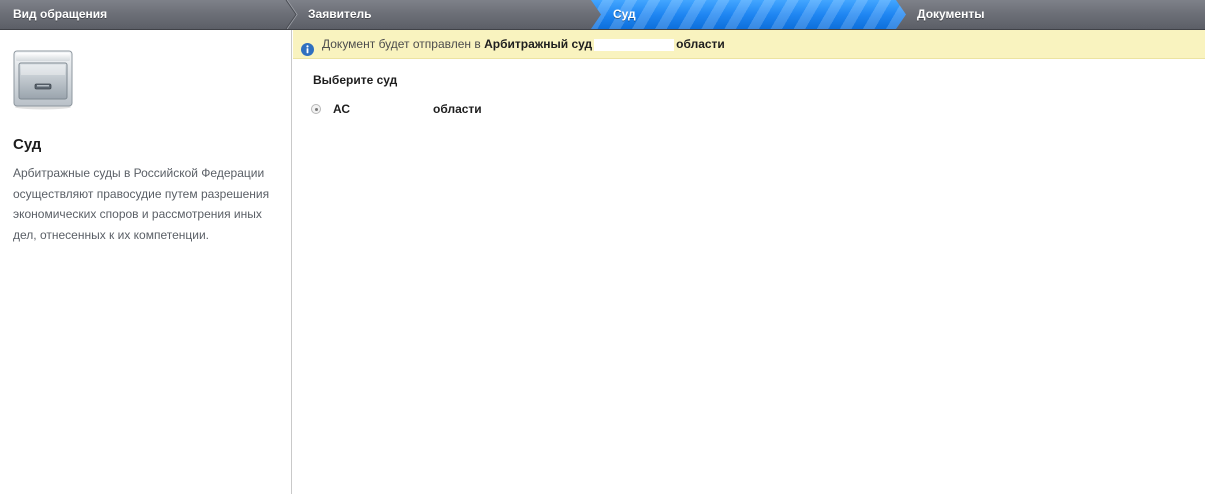  I want to click on section-title: Суд, so click(27, 144).